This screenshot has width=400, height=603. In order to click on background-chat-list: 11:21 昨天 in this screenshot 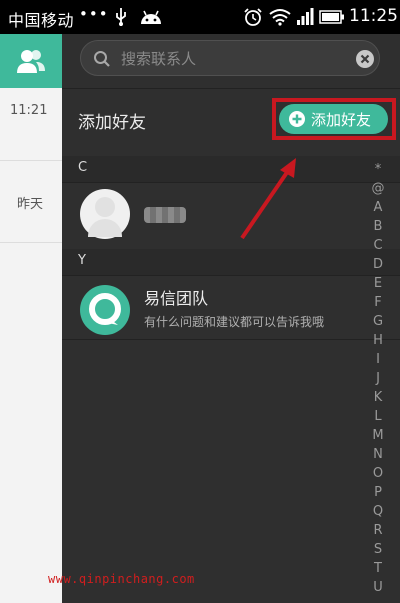, I will do `click(31, 318)`.